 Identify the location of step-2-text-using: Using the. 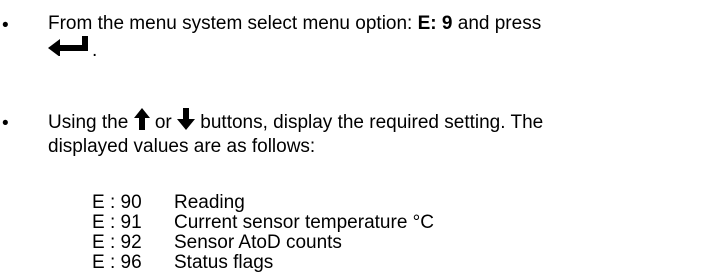
(91, 122).